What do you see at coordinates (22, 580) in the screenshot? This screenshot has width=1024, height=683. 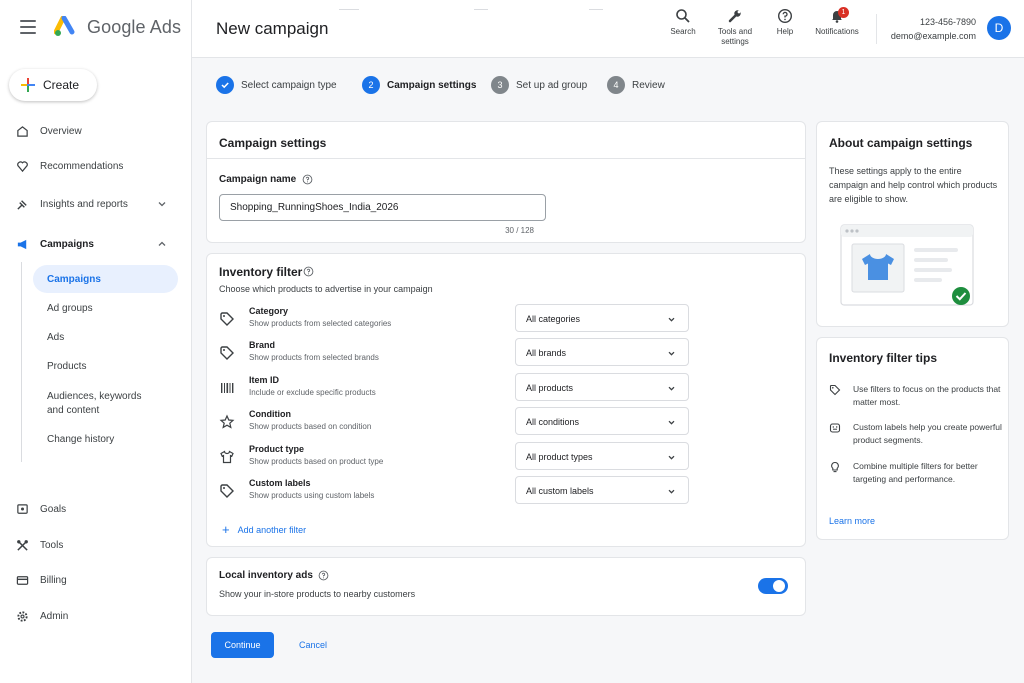 I see `billing-icon` at bounding box center [22, 580].